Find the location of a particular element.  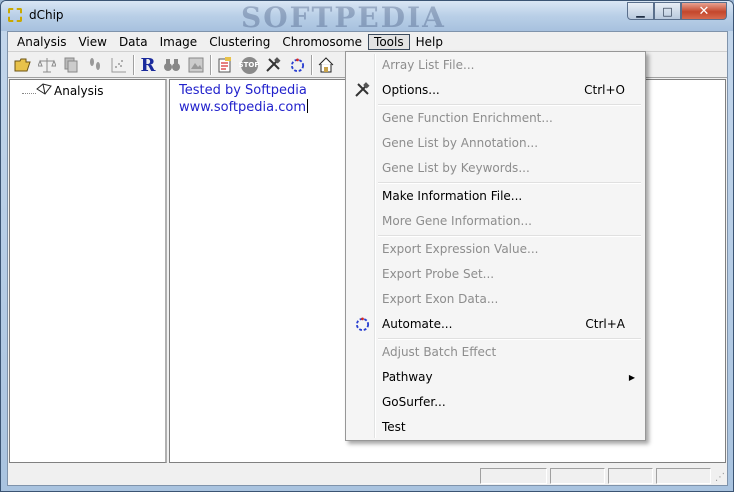

window-title: dChip is located at coordinates (46, 15).